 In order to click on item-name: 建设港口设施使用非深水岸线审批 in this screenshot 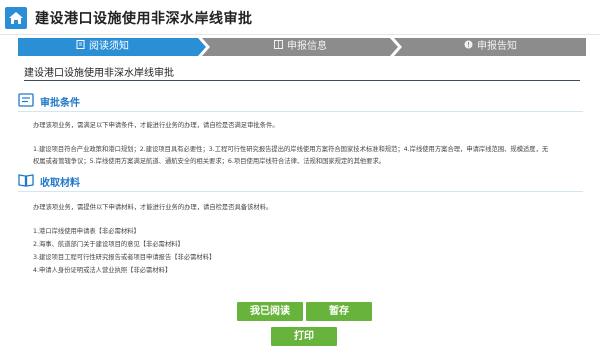, I will do `click(99, 73)`.